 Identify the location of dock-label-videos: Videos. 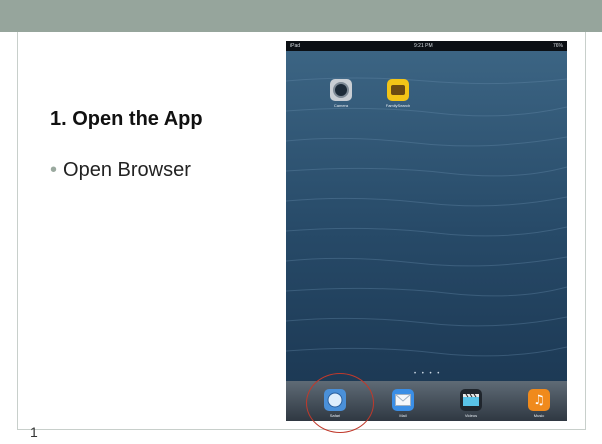
(471, 415).